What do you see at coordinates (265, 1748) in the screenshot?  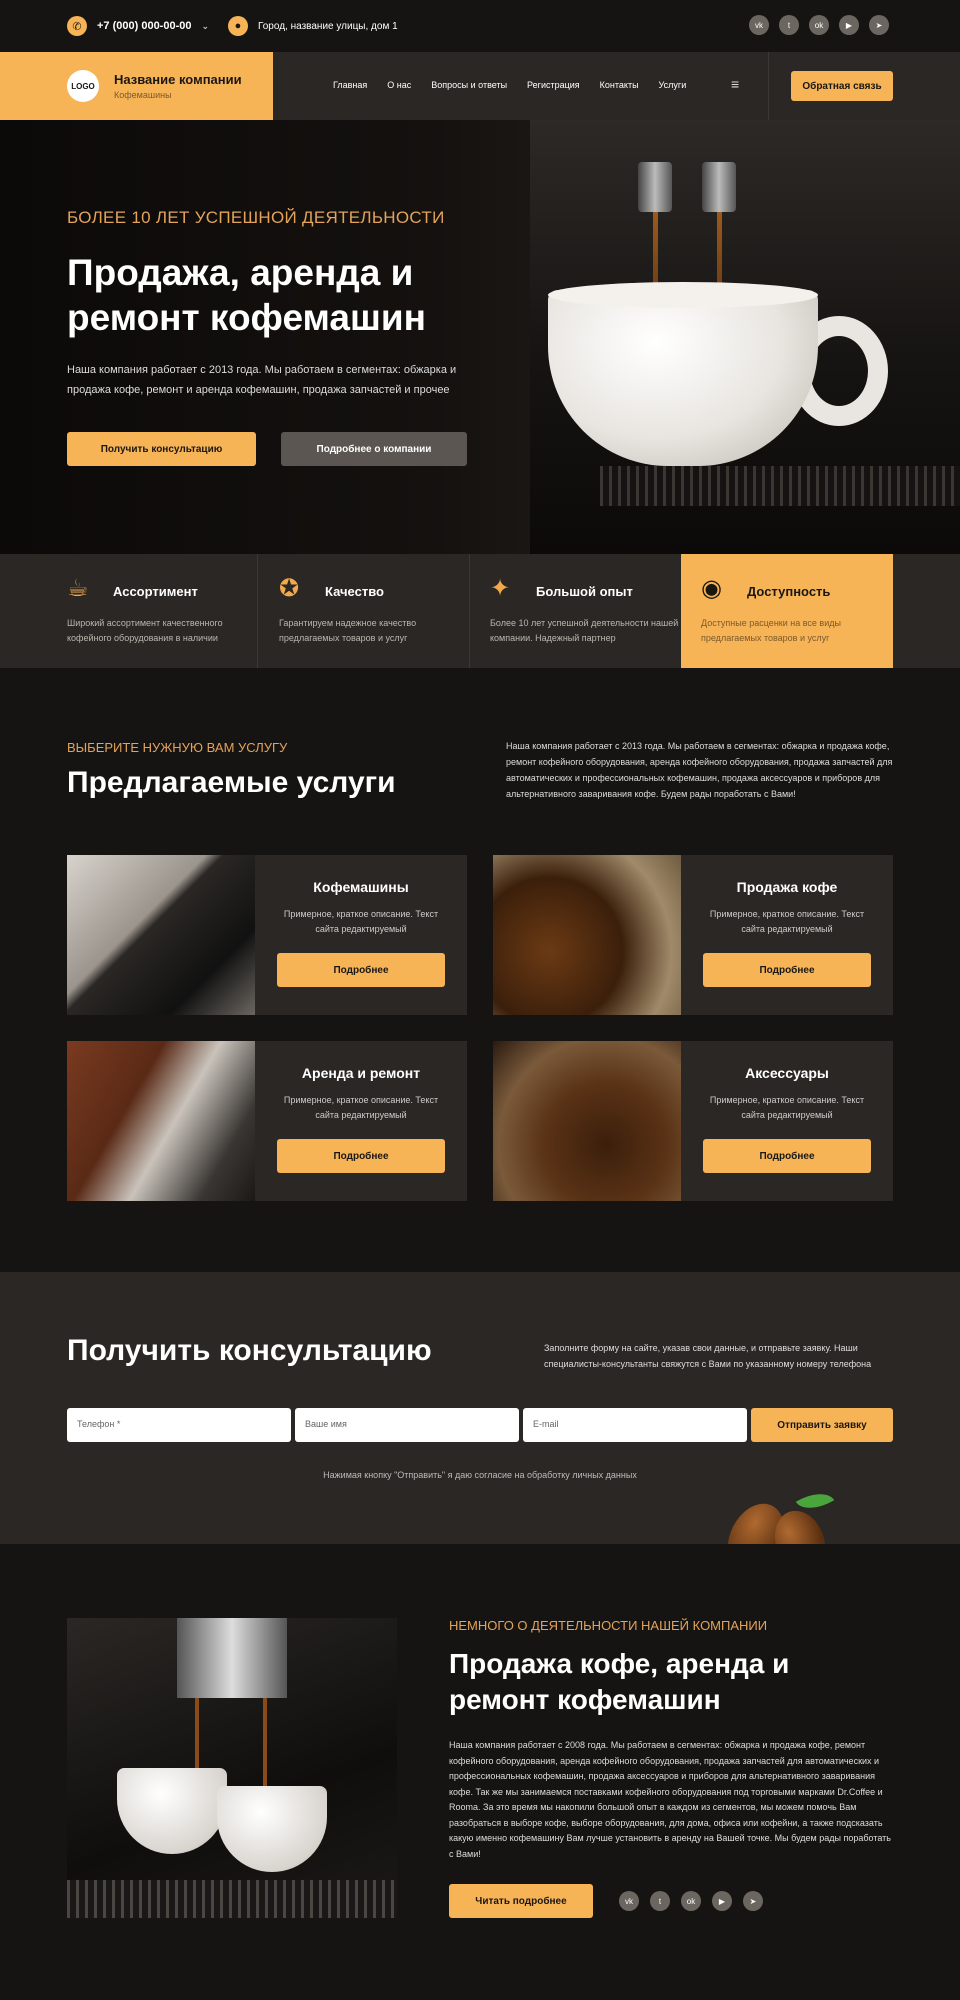 I see `coffee-stream` at bounding box center [265, 1748].